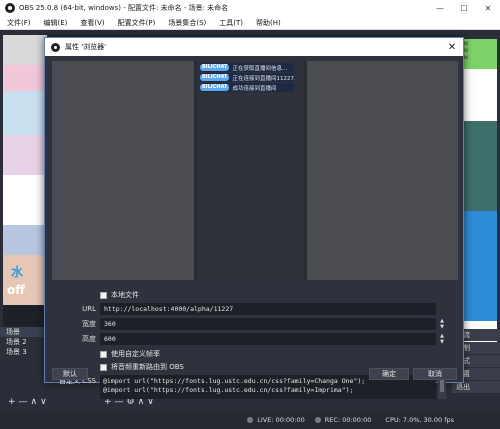 The height and width of the screenshot is (429, 500). I want to click on menu-scene-collection: 场景集合(S), so click(186, 23).